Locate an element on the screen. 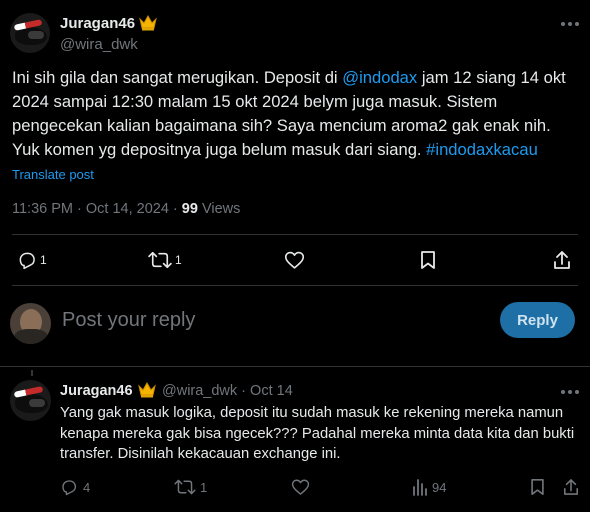 The width and height of the screenshot is (590, 512). views-count: 99 is located at coordinates (189, 209).